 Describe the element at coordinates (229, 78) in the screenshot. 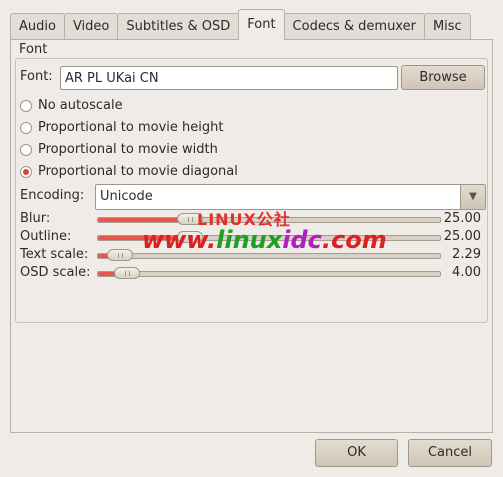

I see `font-name-field: AR PL UKai CN` at that location.